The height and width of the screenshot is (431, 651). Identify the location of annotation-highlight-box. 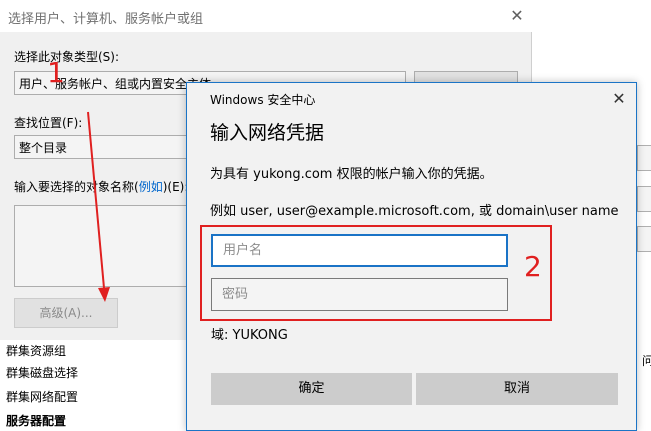
(376, 273).